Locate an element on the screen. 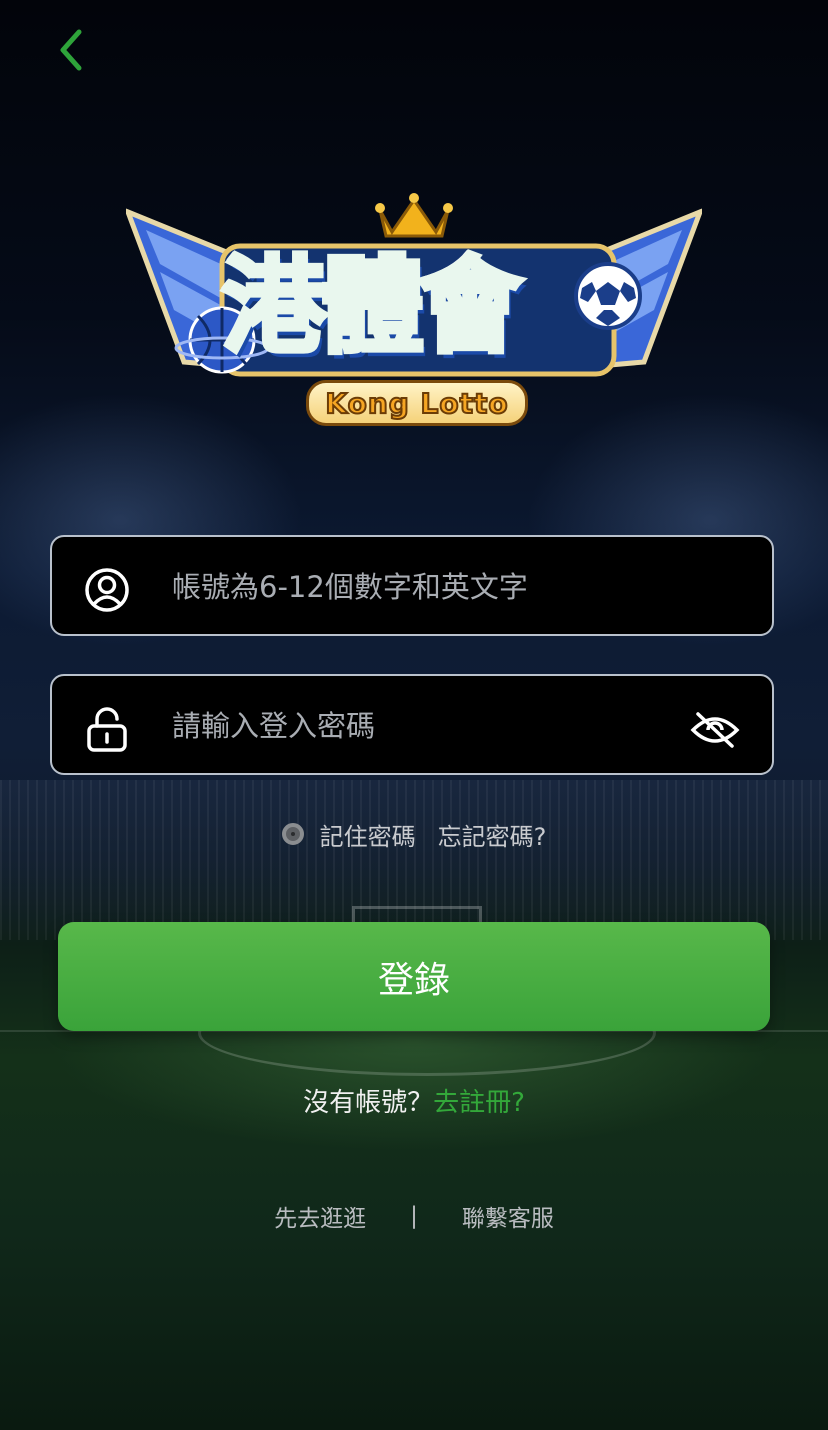 Image resolution: width=828 pixels, height=1430 pixels. logo-subtitle: Kong Lotto is located at coordinates (417, 403).